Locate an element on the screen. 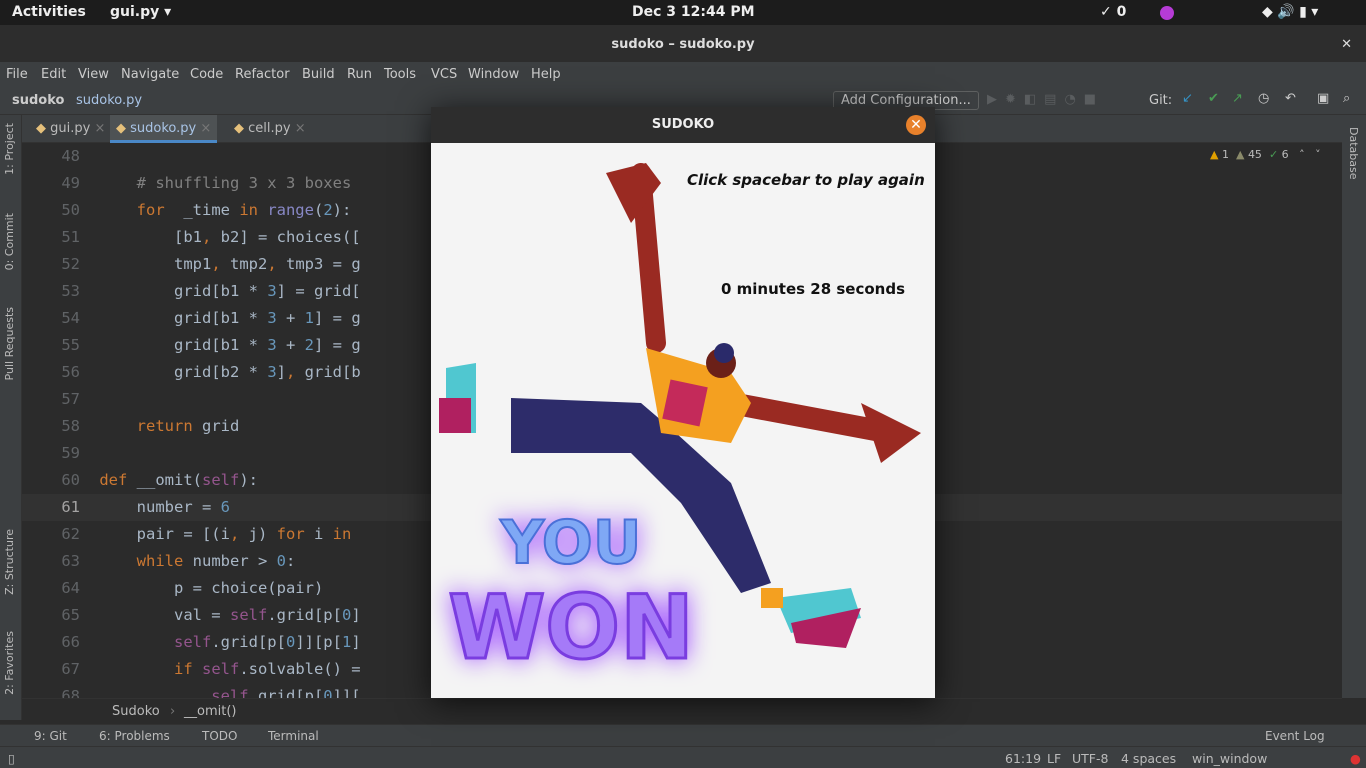  tool-database: Database is located at coordinates (1353, 153).